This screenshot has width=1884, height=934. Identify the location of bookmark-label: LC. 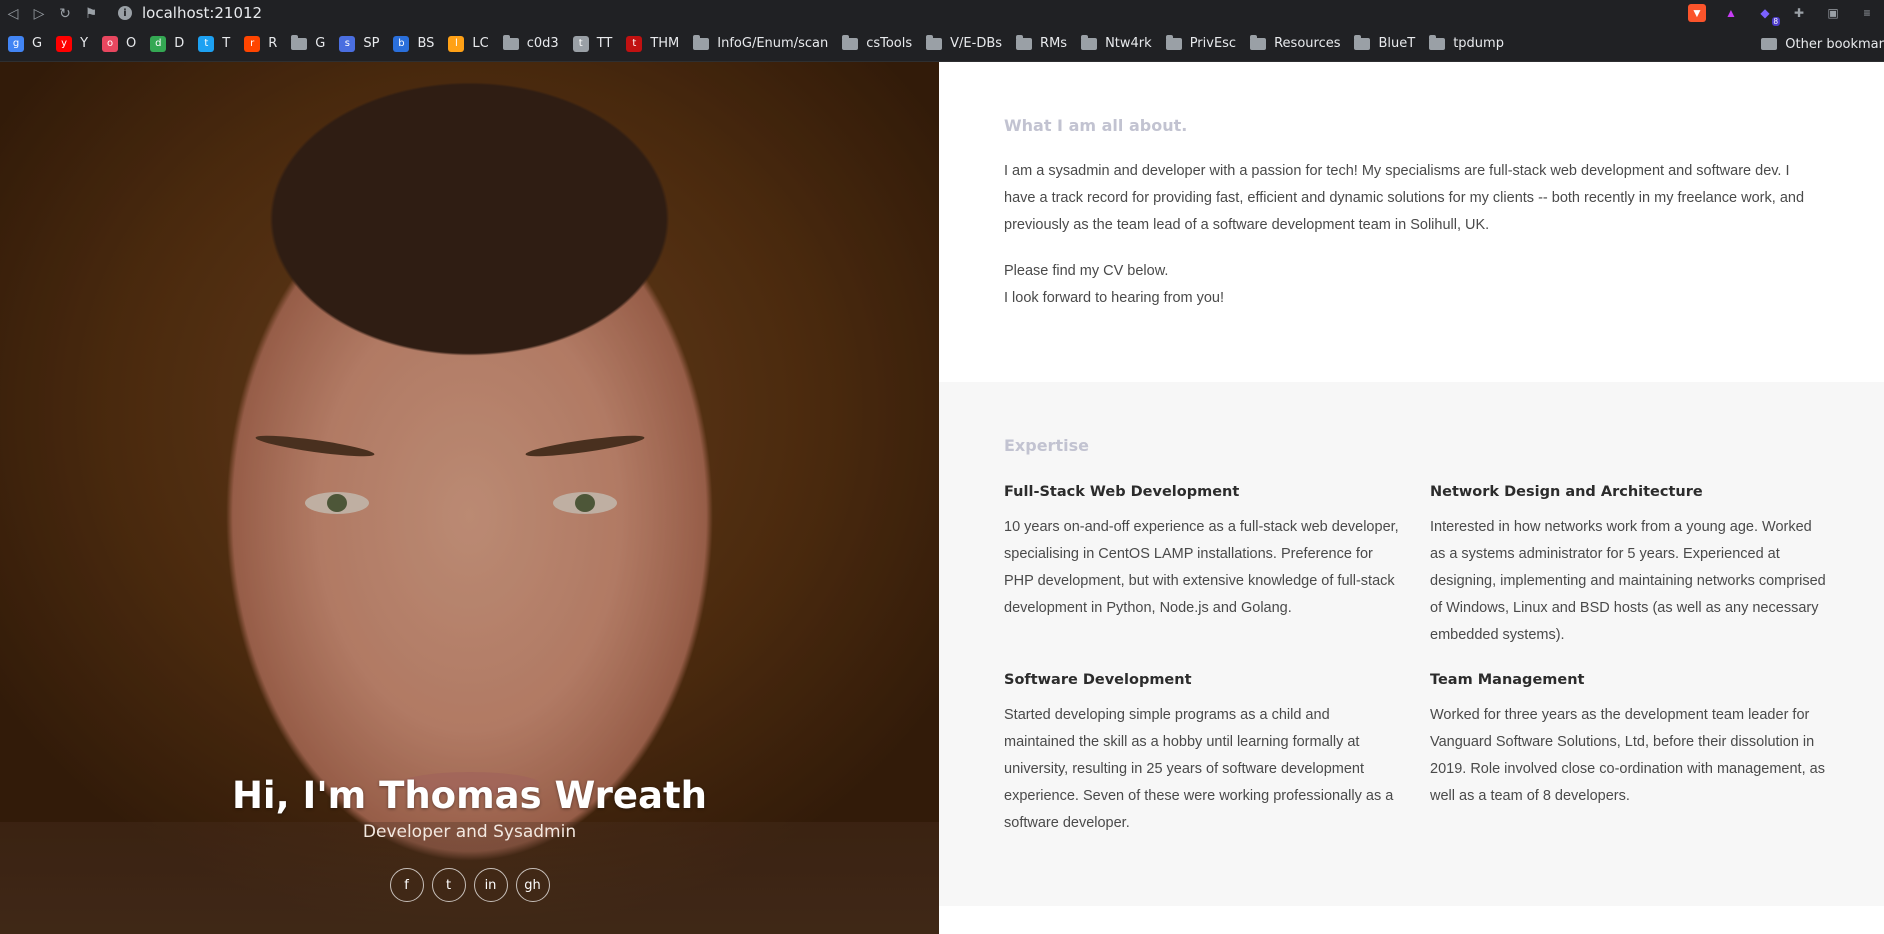
(480, 43).